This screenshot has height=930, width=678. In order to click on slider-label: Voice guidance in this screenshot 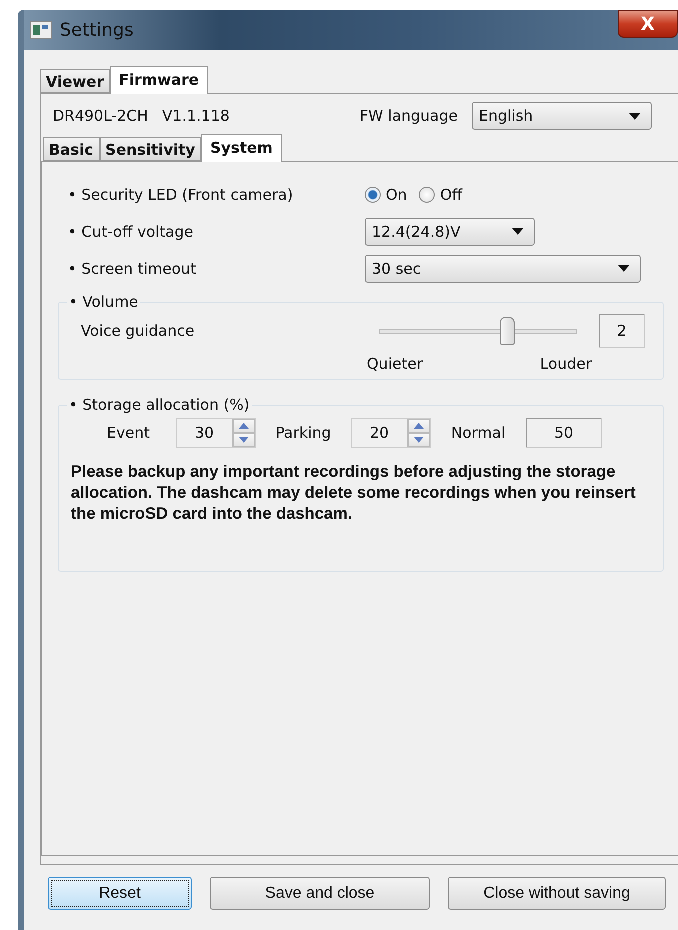, I will do `click(138, 331)`.